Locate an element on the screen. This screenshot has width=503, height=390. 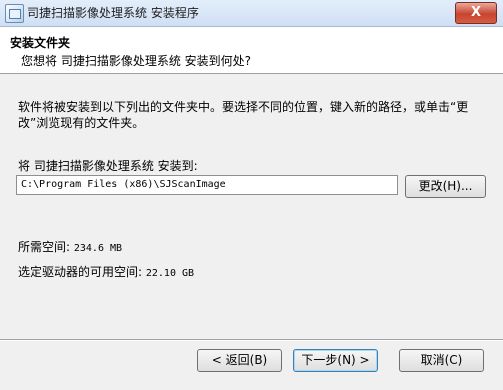
header-subtitle: 您想将 司捷扫描影像处理系统 安装到何处? is located at coordinates (136, 61).